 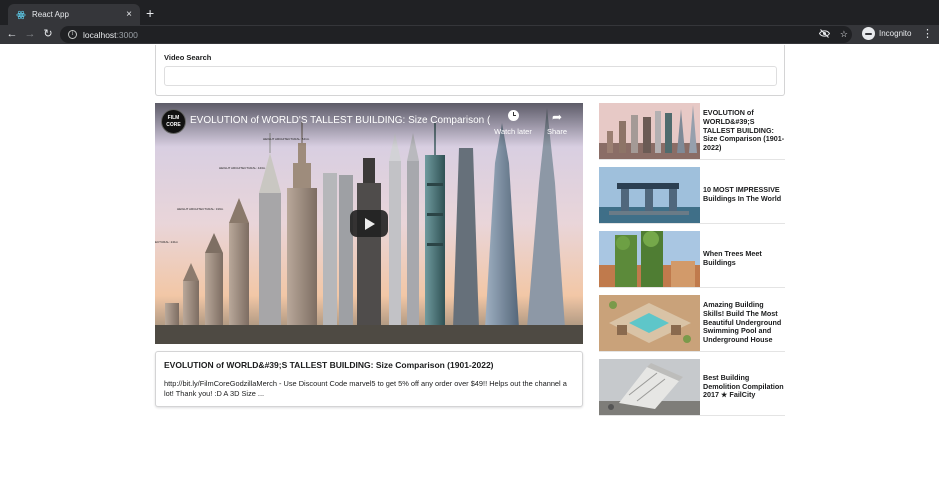 I want to click on video-list-item-title: When Trees Meet Buildings, so click(x=744, y=259).